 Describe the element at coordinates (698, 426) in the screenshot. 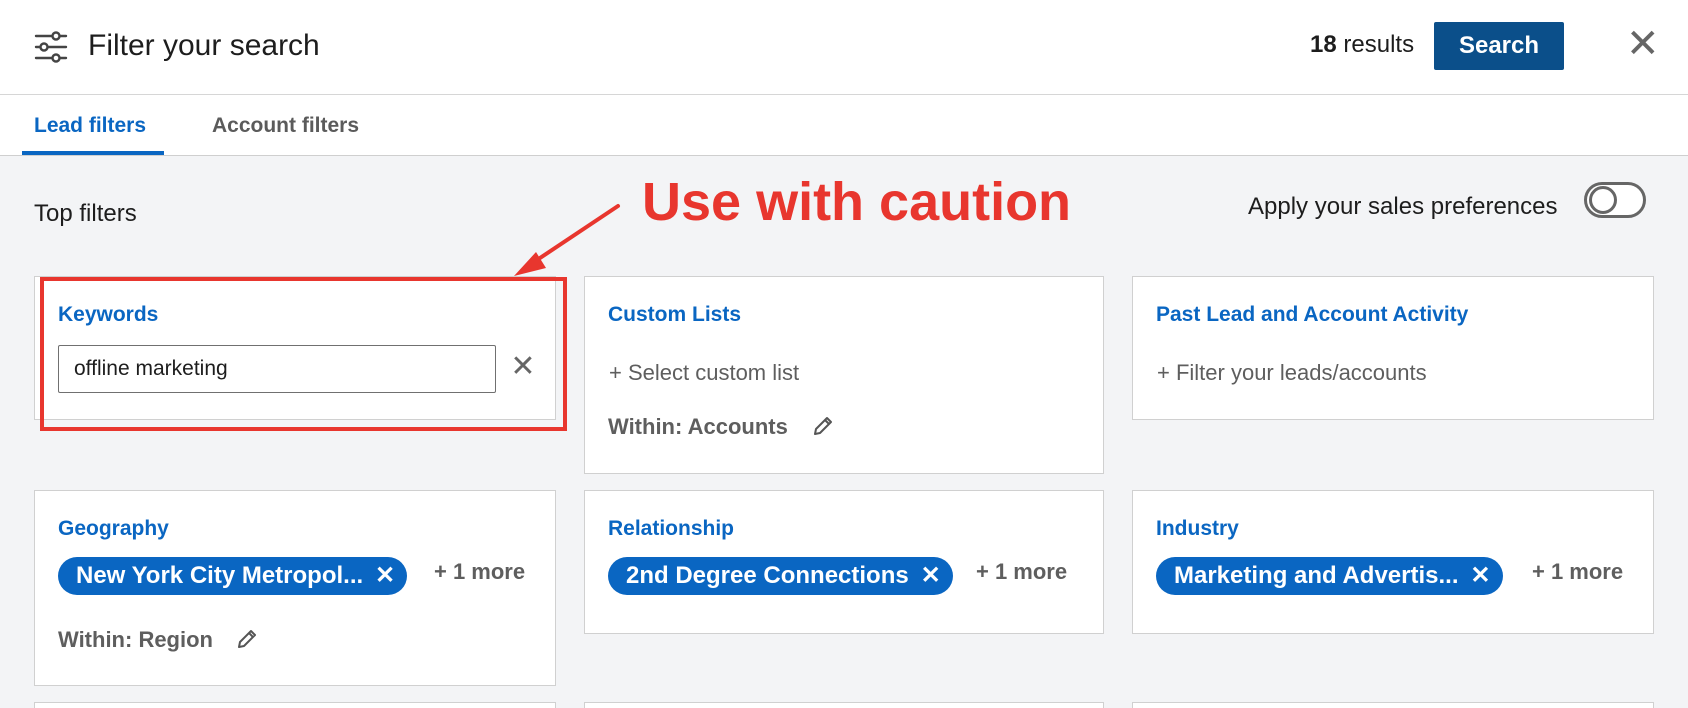

I see `custom-lists-within: Within: Accounts` at that location.